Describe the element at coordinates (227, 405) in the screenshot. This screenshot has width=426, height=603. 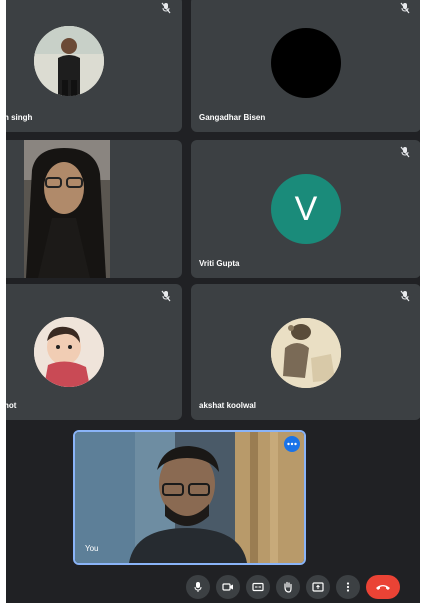
I see `participant-name: akshat koolwal` at that location.